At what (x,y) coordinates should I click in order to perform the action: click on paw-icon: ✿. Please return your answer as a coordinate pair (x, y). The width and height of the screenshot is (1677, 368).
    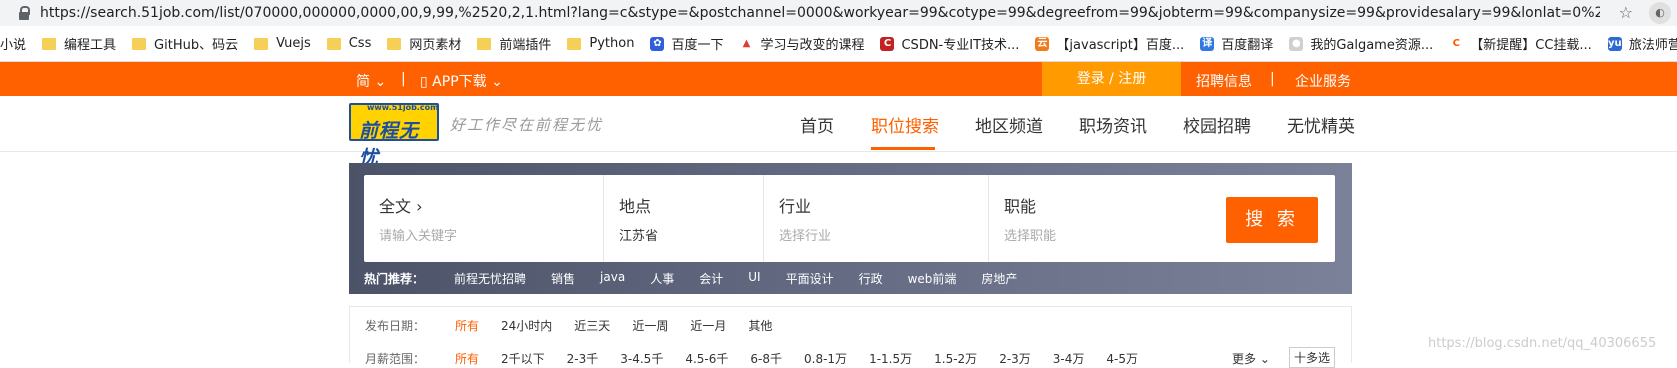
    Looking at the image, I should click on (657, 43).